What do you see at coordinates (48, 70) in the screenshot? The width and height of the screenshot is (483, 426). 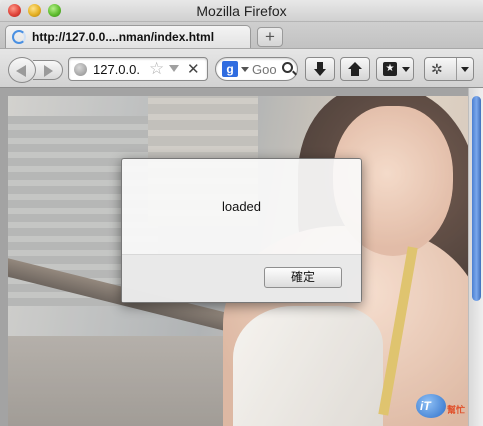 I see `forward-button` at bounding box center [48, 70].